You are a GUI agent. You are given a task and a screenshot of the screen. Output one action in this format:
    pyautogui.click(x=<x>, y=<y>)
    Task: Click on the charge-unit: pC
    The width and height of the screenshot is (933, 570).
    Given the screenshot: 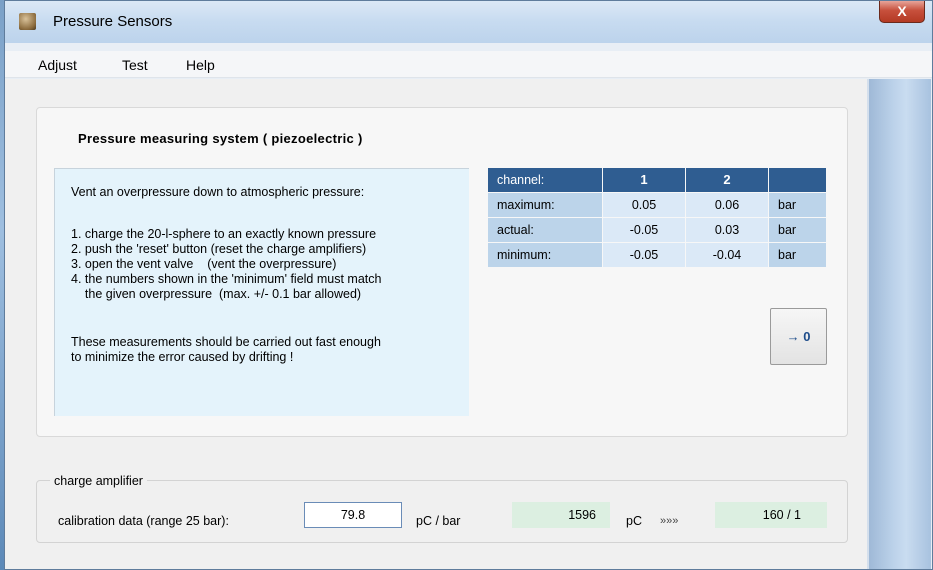 What is the action you would take?
    pyautogui.click(x=634, y=521)
    